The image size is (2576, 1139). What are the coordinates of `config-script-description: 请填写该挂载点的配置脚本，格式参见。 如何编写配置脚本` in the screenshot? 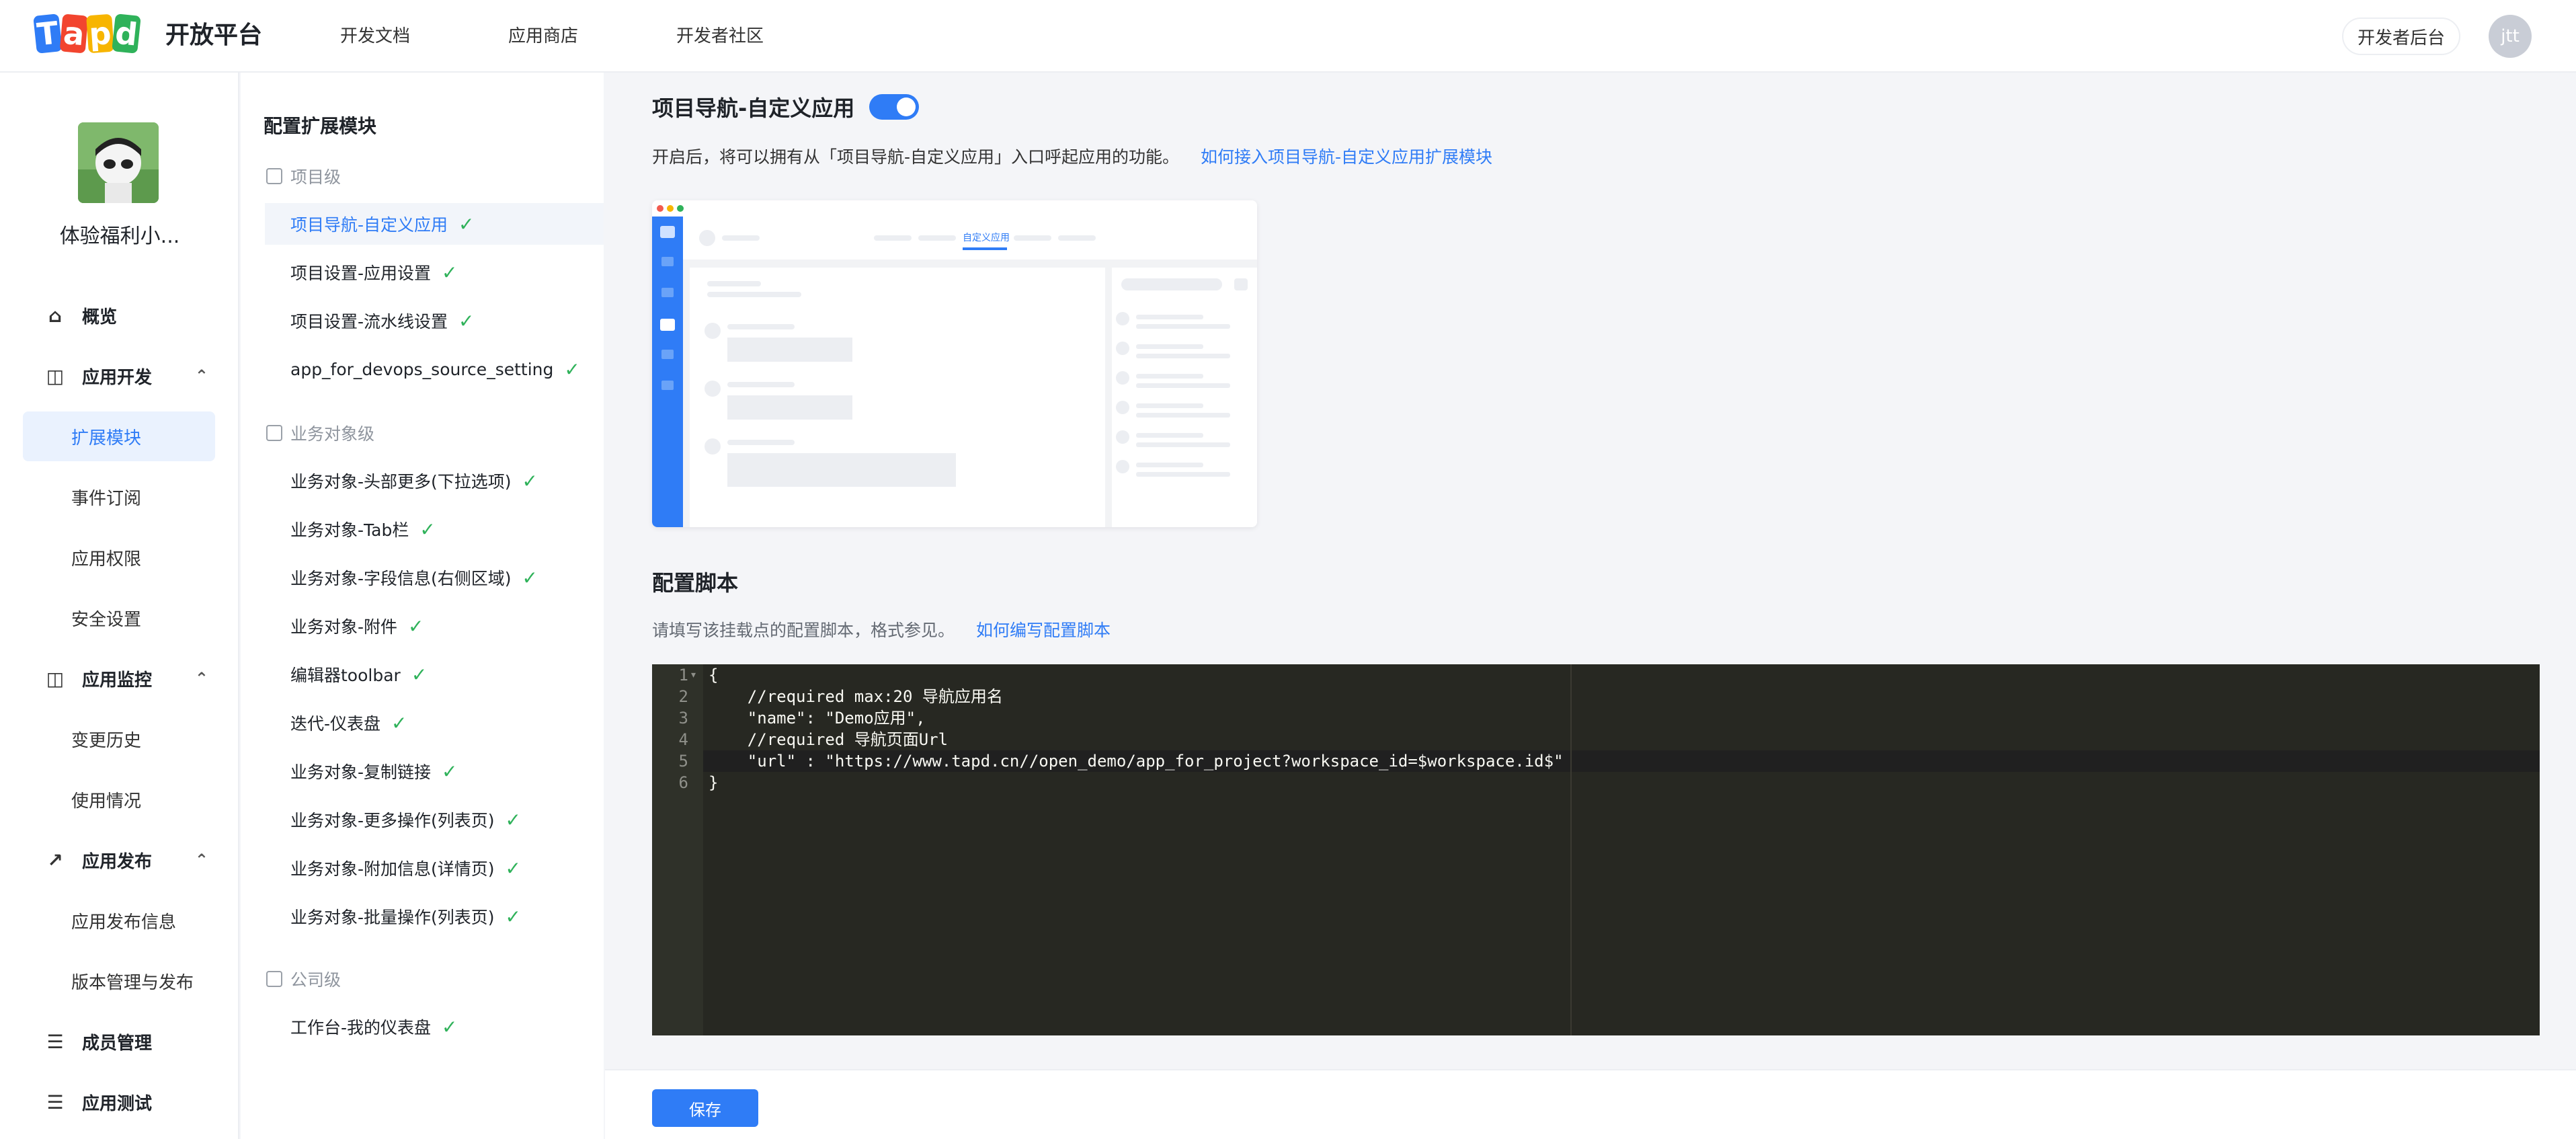 It's located at (881, 629).